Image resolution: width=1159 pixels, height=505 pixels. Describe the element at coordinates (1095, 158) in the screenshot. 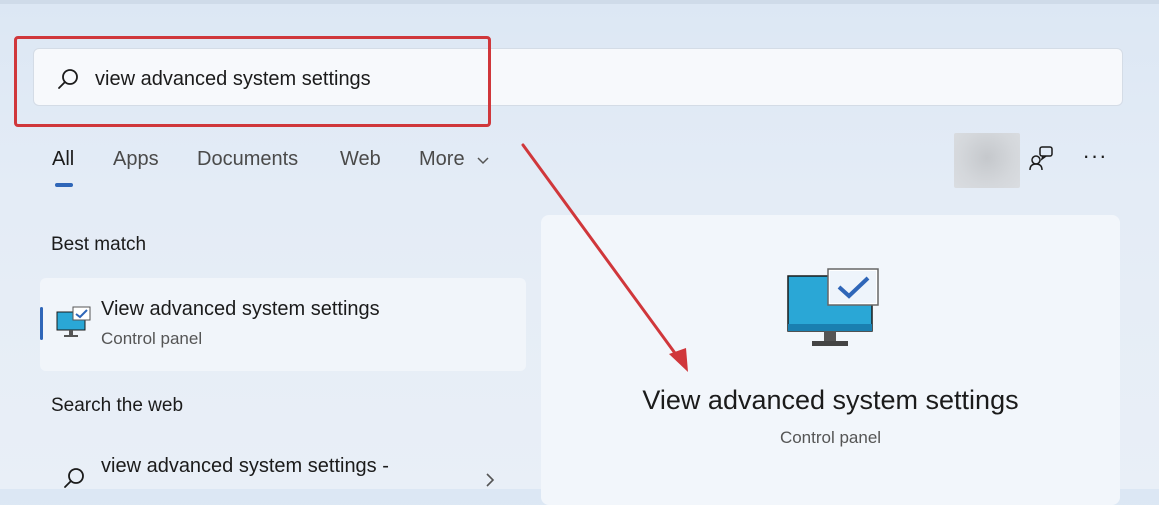

I see `more-options-icon: ···` at that location.